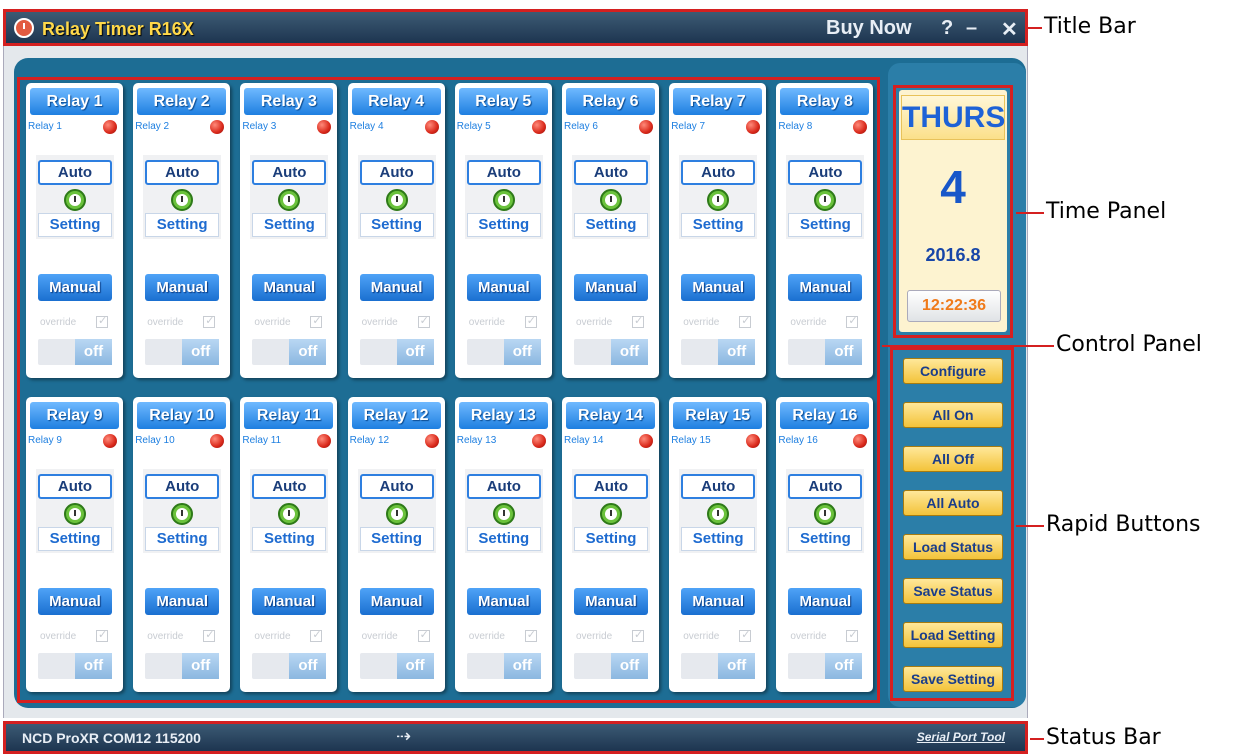  I want to click on rapid-button: Load Status, so click(953, 547).